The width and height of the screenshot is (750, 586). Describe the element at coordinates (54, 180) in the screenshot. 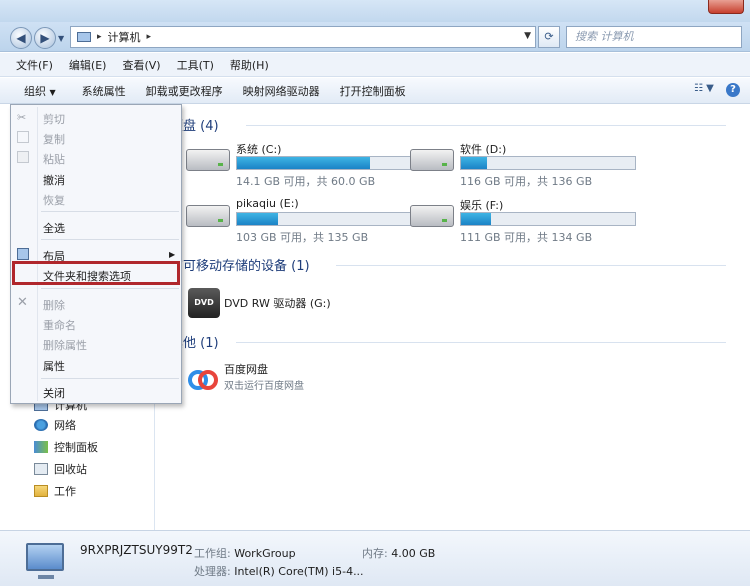

I see `menu-item-undo: 撤消` at that location.